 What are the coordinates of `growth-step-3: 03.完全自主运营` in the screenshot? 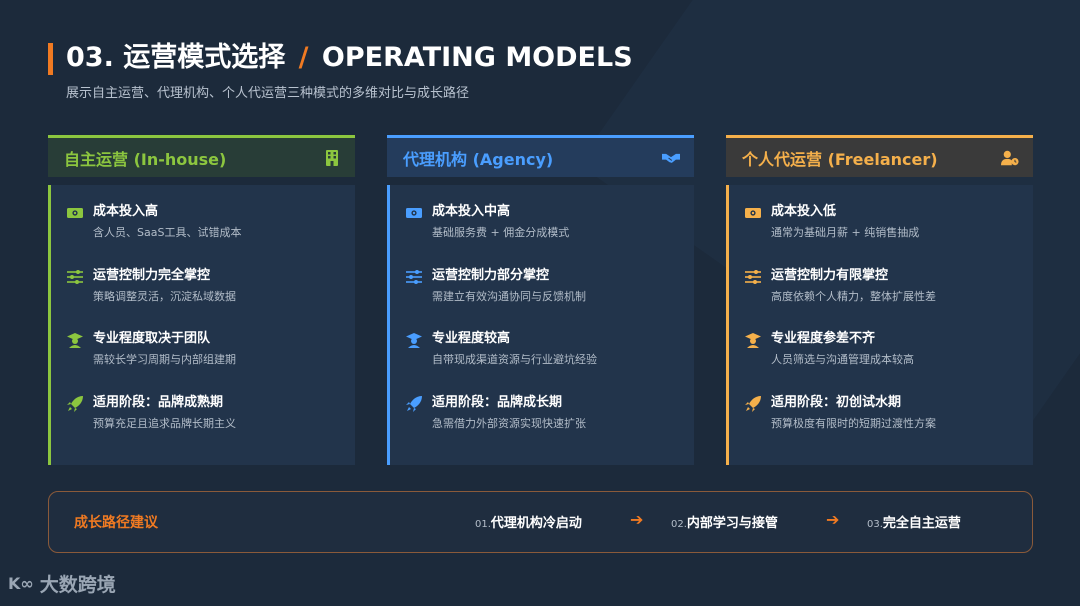 It's located at (914, 521).